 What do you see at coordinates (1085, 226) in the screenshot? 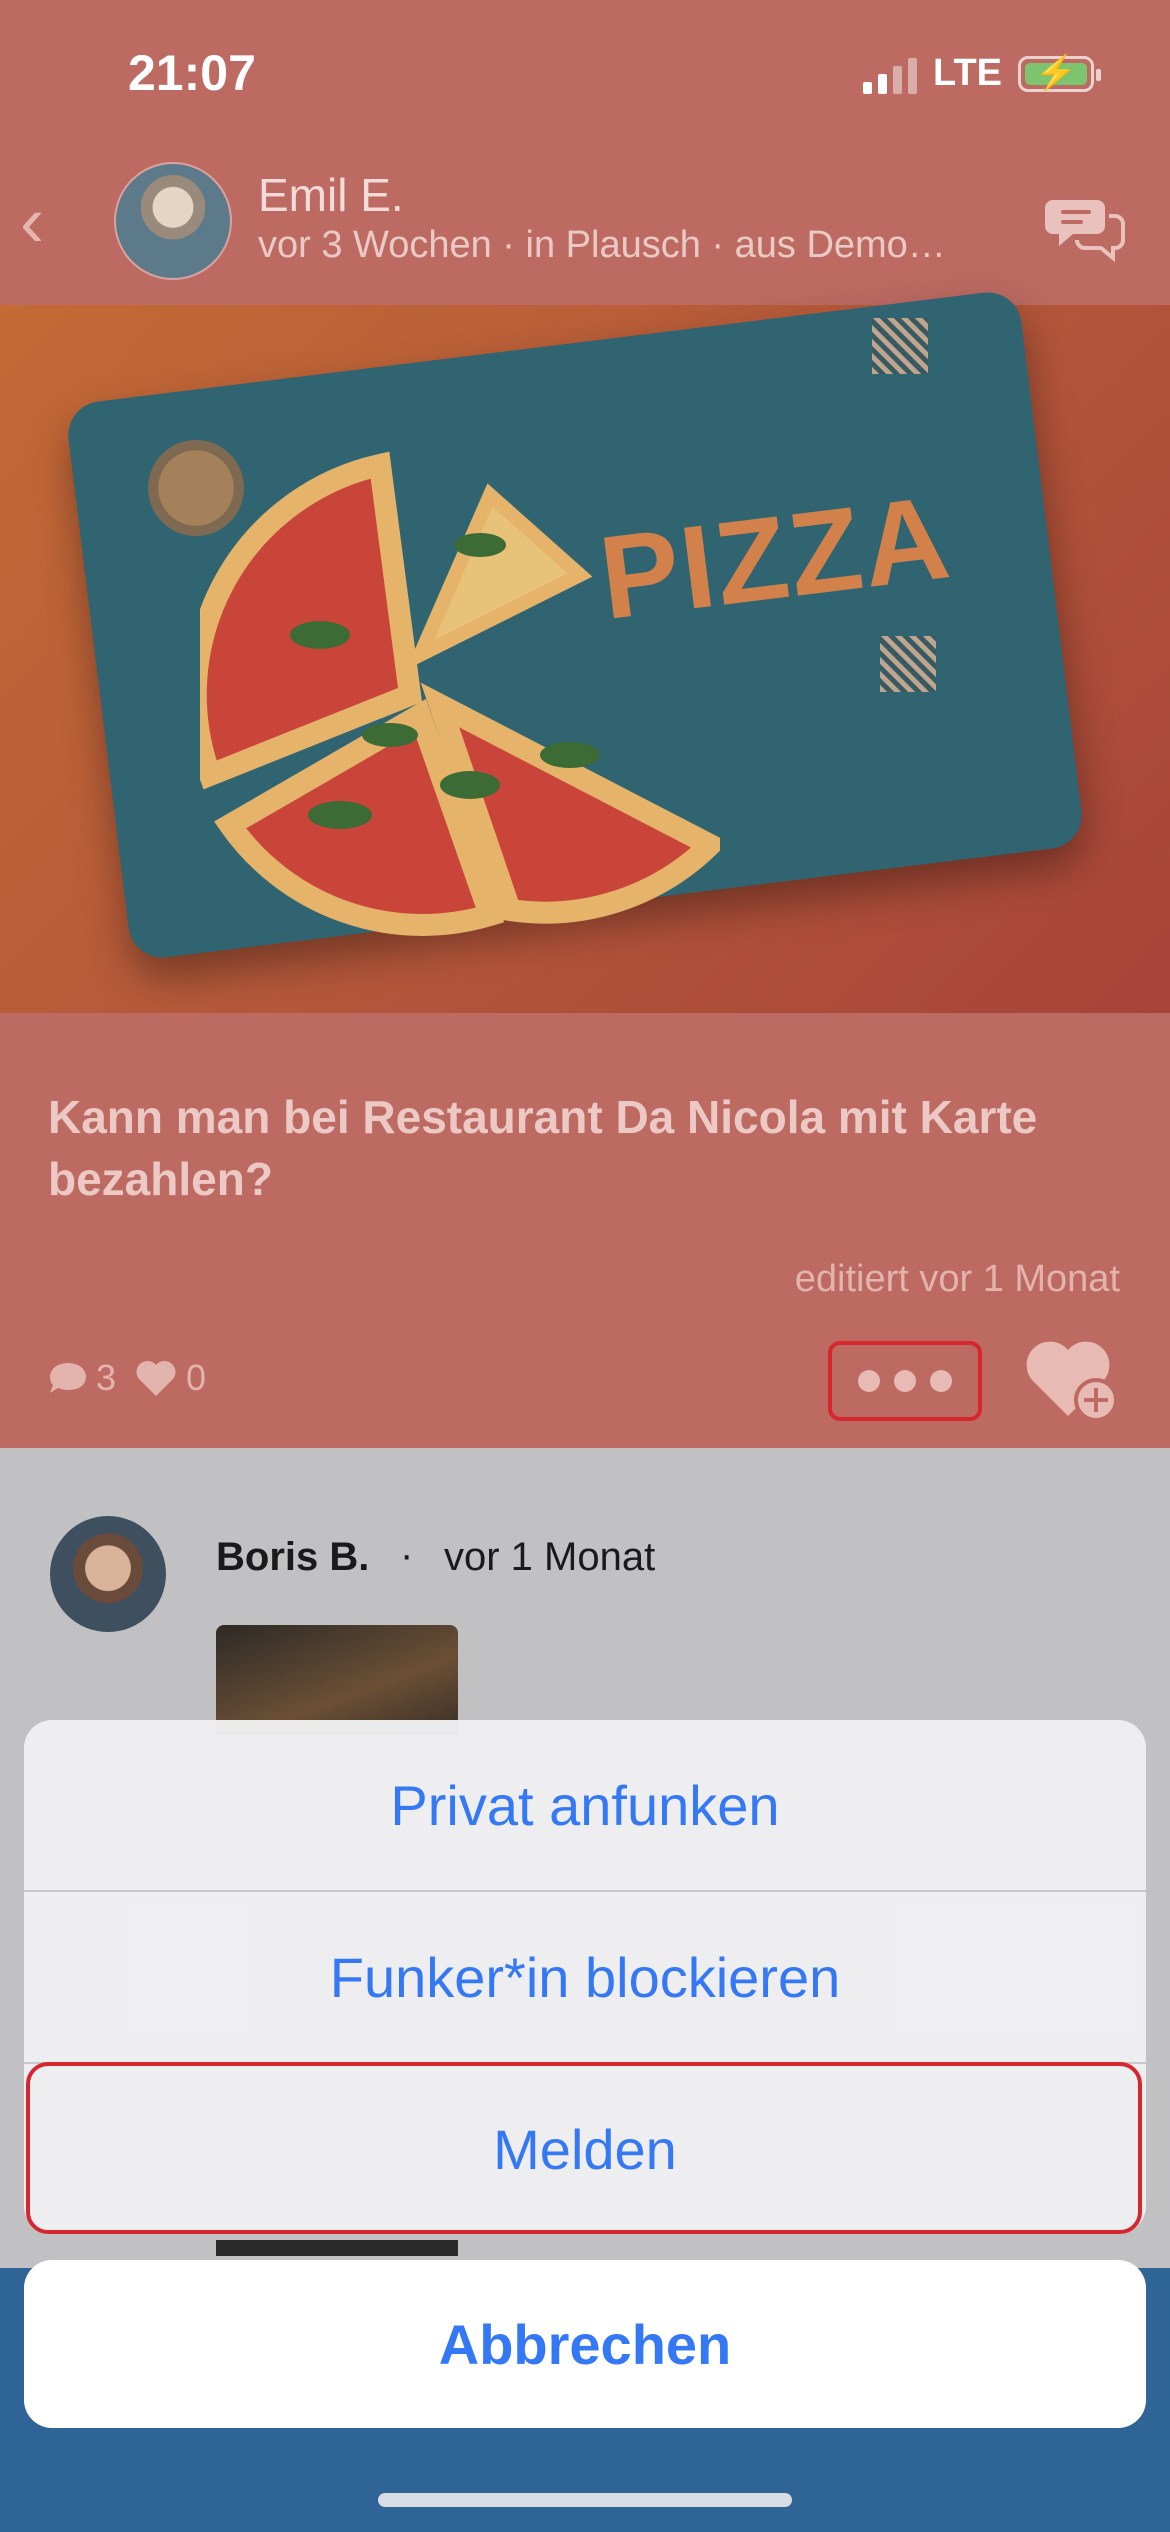
I see `chat-bubbles-icon` at bounding box center [1085, 226].